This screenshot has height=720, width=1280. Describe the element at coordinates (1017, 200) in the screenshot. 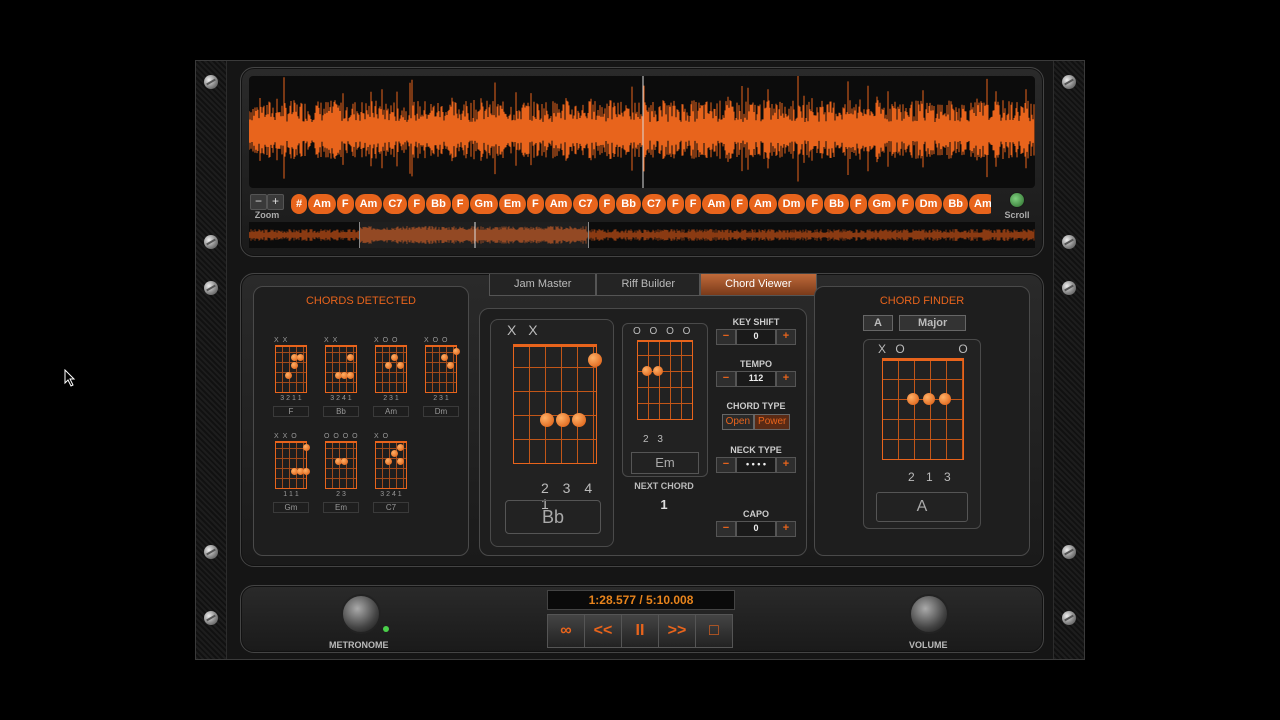

I see `scroll-toggle-button` at that location.